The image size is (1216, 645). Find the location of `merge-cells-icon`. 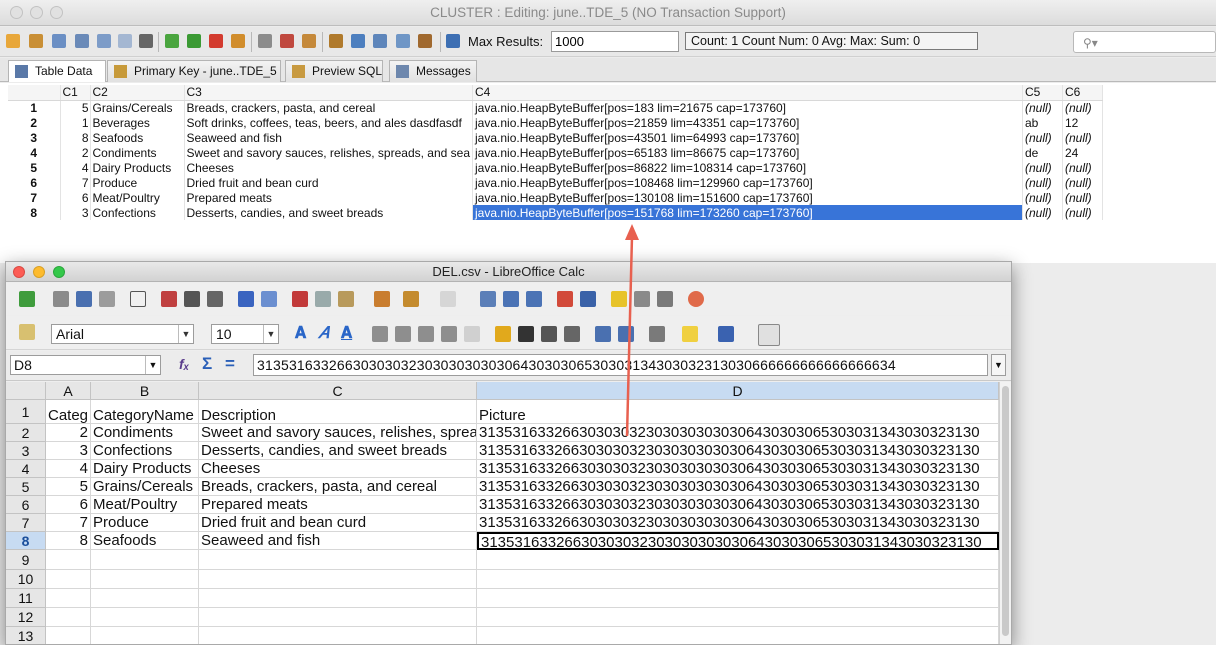

merge-cells-icon is located at coordinates (472, 334).